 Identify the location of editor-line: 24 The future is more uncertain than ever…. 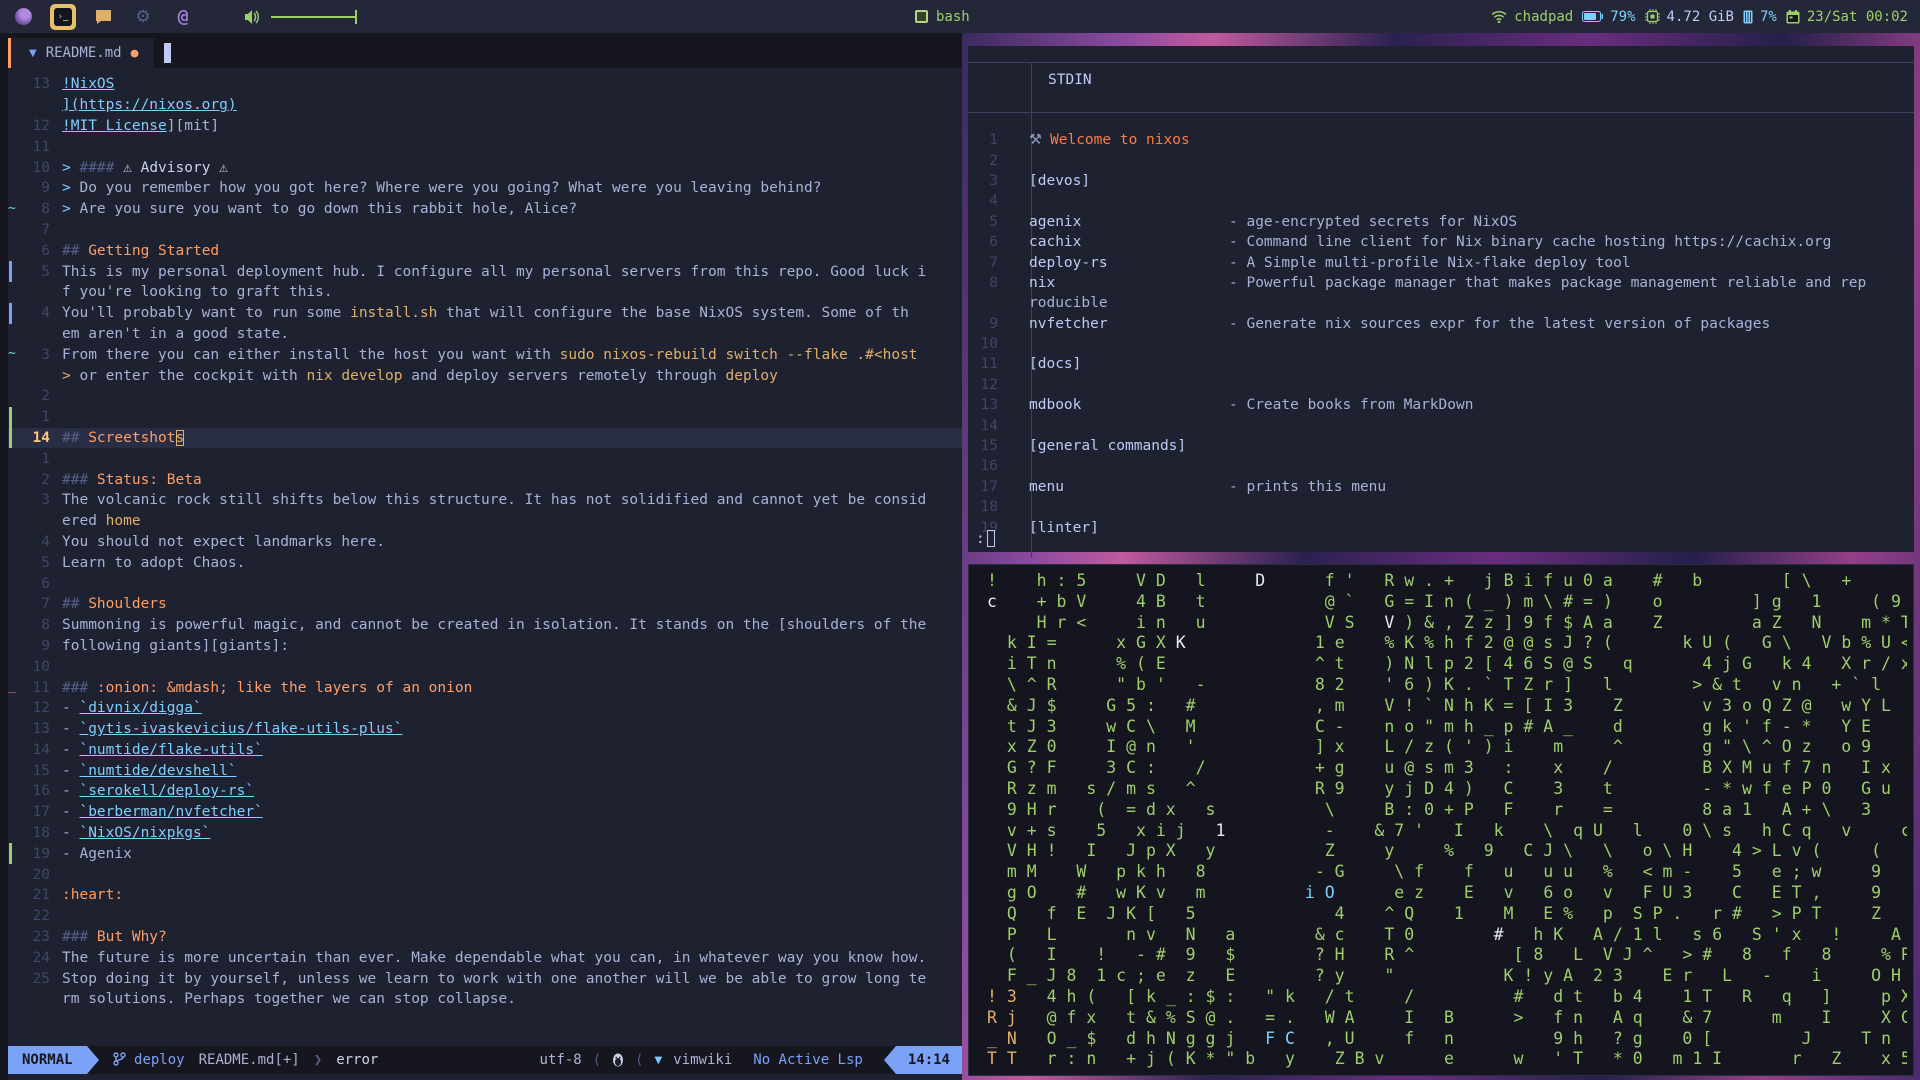
(485, 957).